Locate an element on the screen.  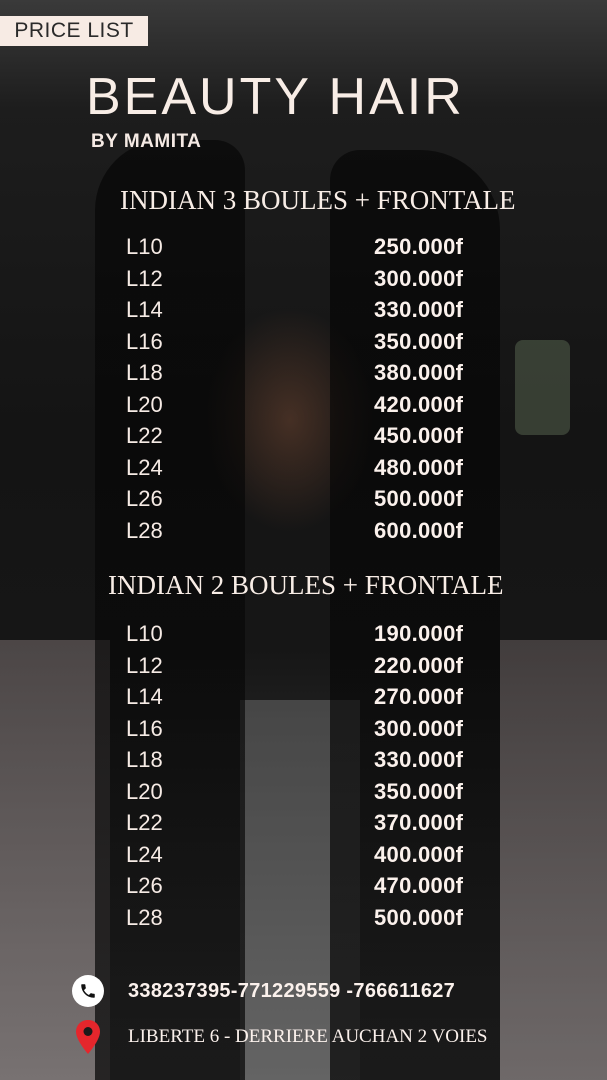
price-row: L28 500.000f is located at coordinates (316, 920).